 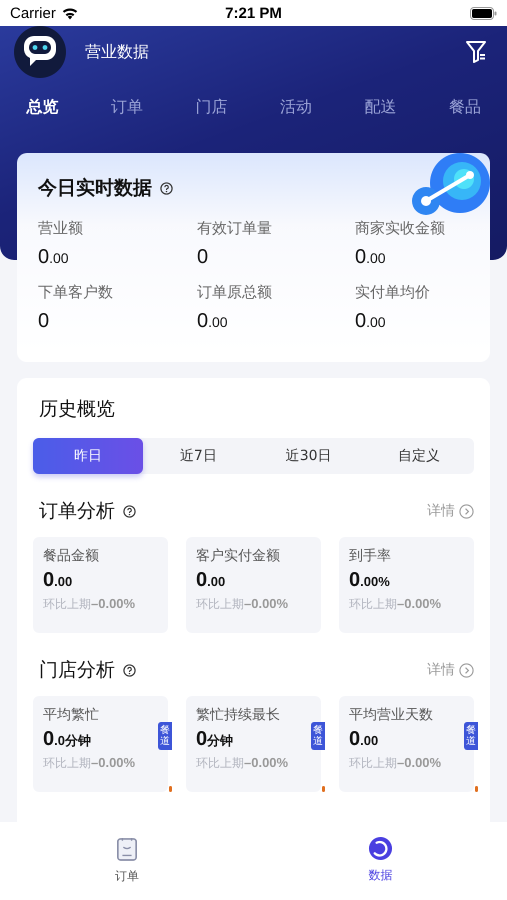 I want to click on tab: 订单, so click(x=126, y=107).